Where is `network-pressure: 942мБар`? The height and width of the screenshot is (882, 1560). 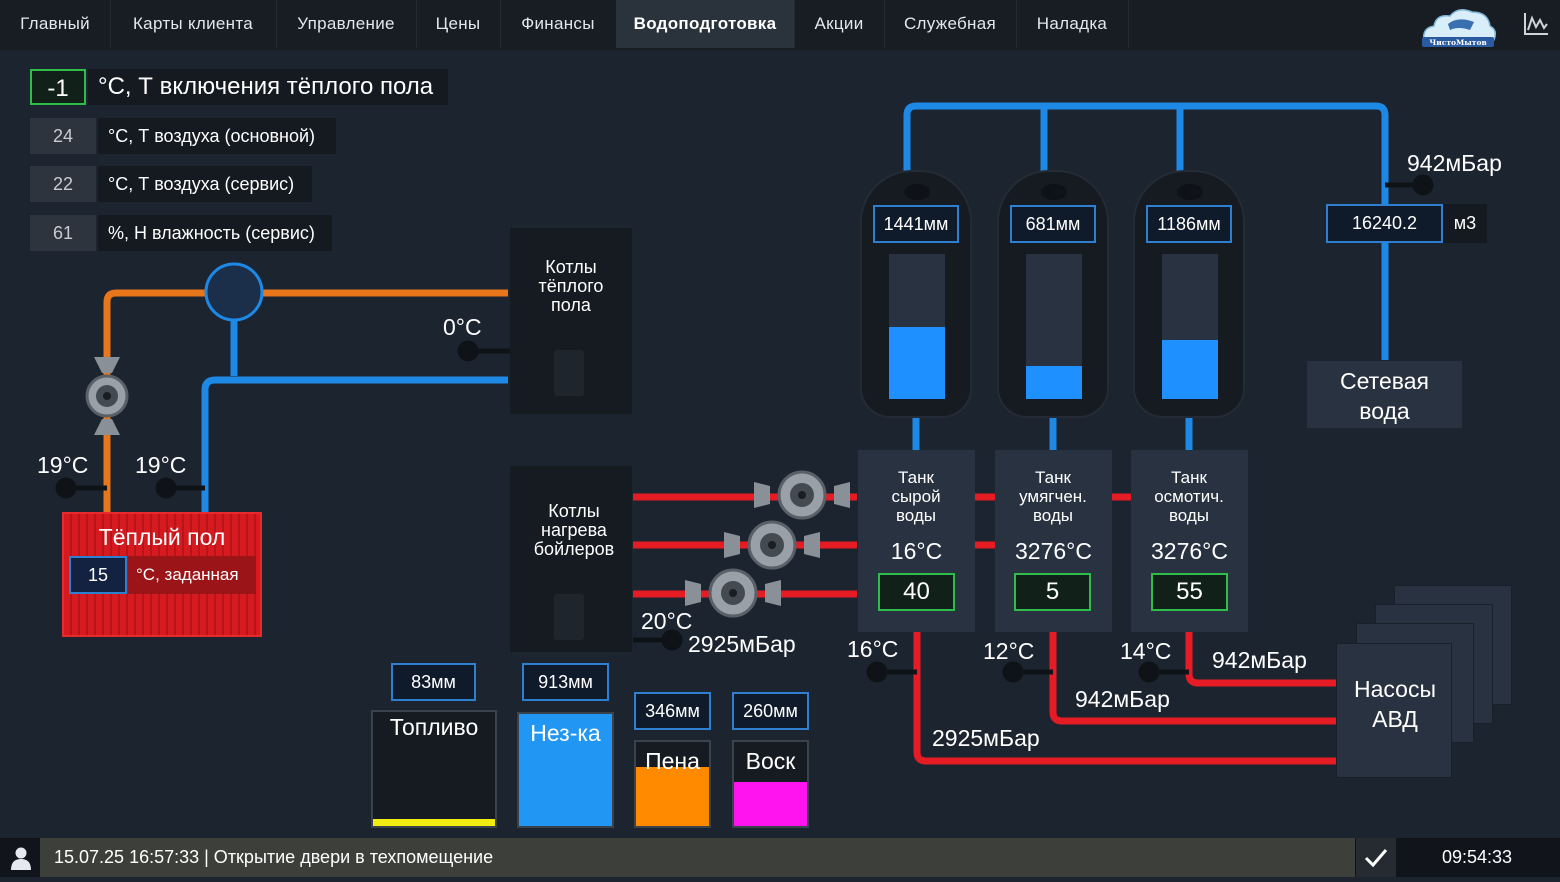 network-pressure: 942мБар is located at coordinates (1454, 163).